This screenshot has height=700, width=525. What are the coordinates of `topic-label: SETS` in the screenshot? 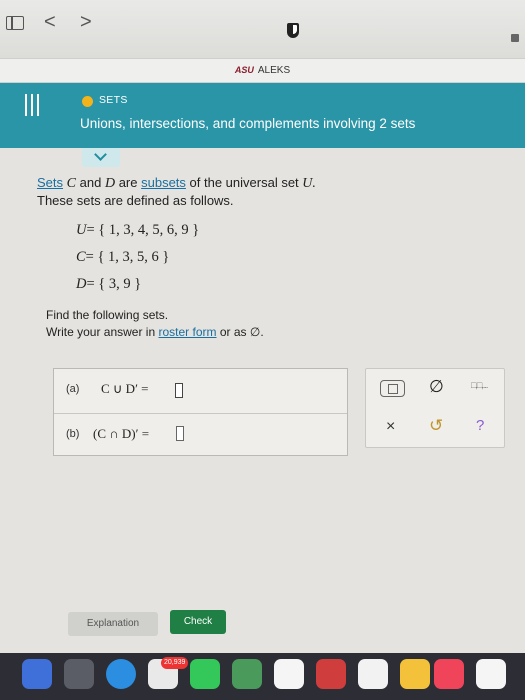 It's located at (113, 100).